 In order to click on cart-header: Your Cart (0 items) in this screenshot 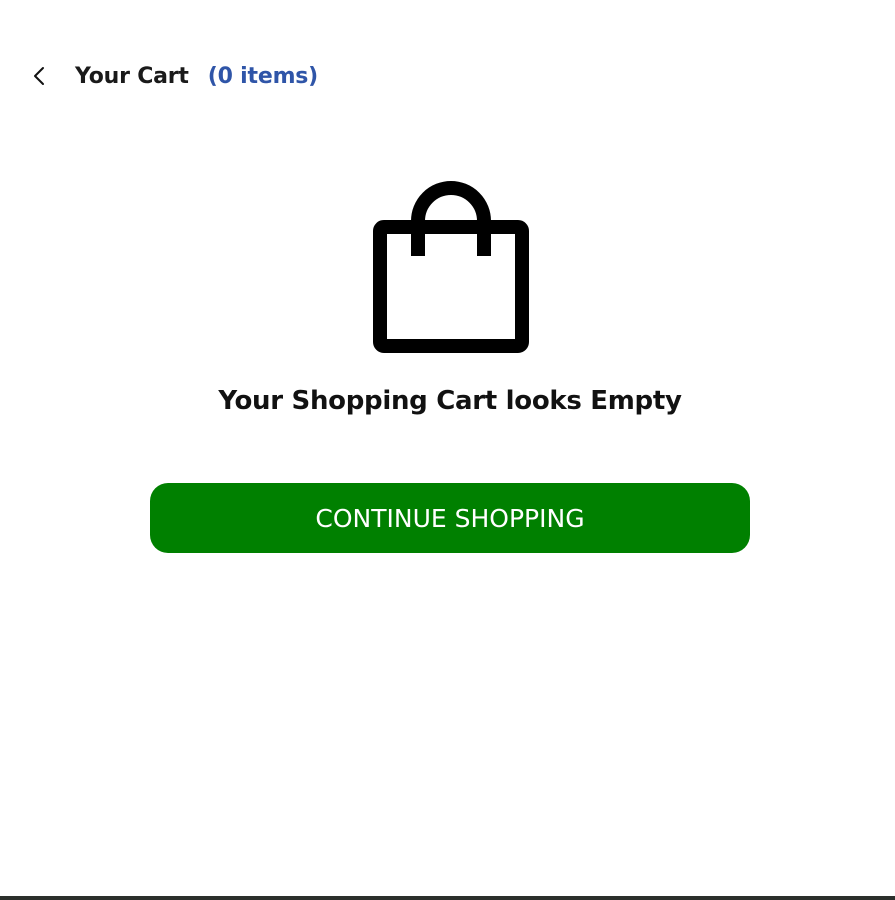, I will do `click(174, 76)`.